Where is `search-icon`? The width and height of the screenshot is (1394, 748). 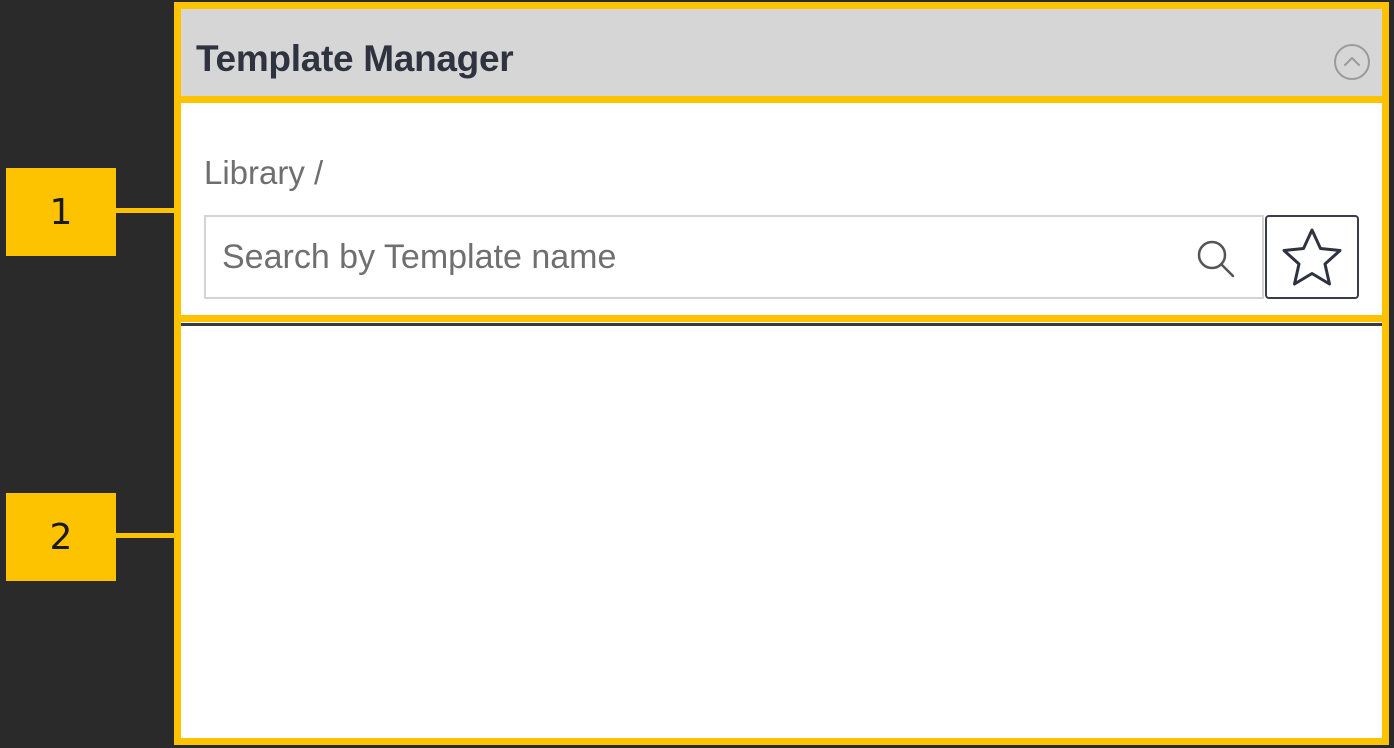
search-icon is located at coordinates (1216, 259).